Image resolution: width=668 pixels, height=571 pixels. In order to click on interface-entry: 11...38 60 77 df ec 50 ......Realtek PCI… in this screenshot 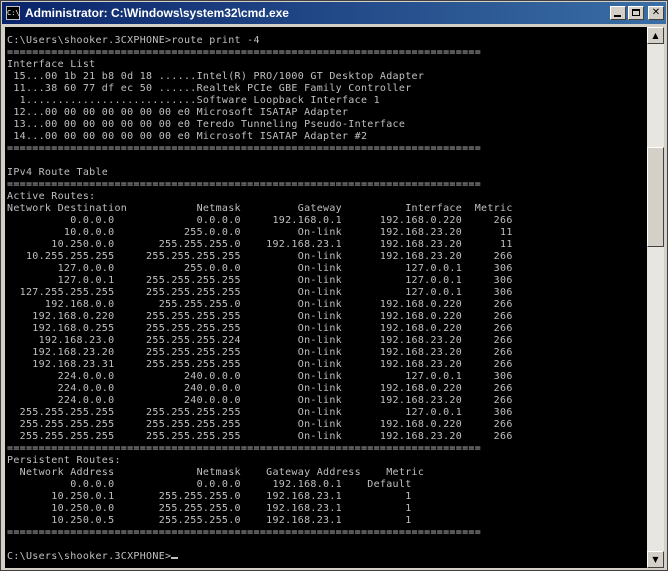, I will do `click(209, 88)`.